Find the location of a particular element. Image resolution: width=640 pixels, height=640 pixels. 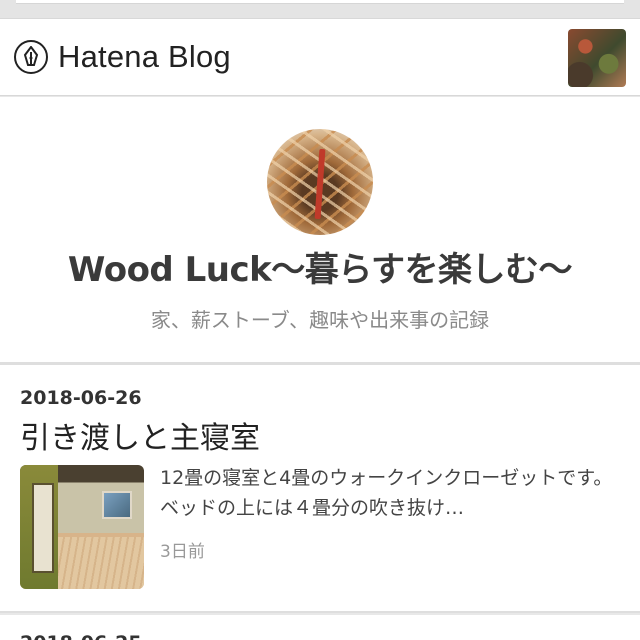

site-header: Hatena Blog is located at coordinates (320, 57).